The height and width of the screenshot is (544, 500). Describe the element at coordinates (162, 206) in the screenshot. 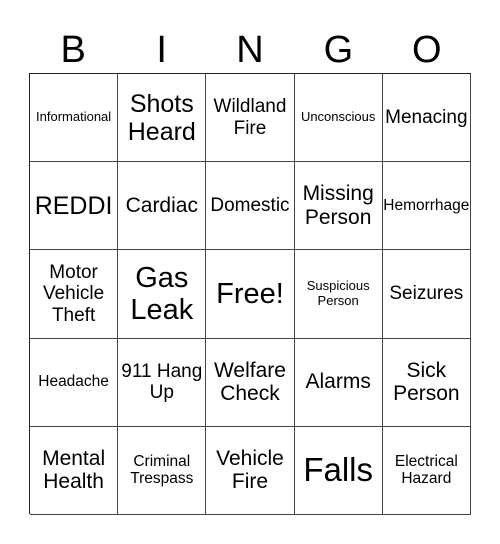

I see `bingo-cell: Cardiac` at that location.